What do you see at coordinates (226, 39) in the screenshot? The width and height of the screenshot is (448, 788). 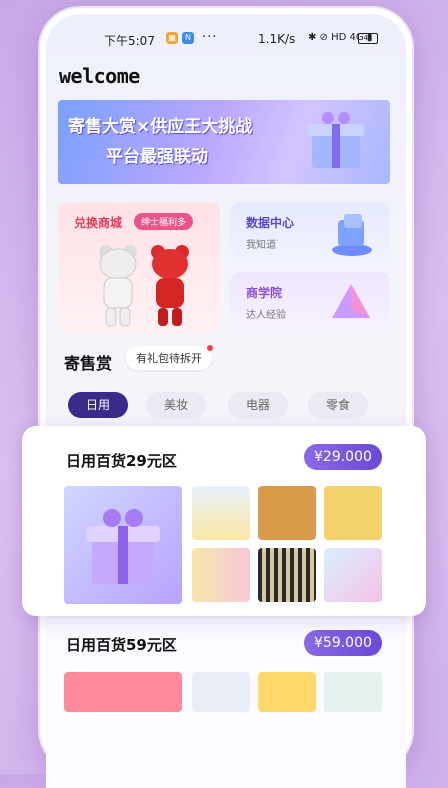 I see `status-bar: 下午5:07 ▦ N ··· 1.1K/s ✱ ⊘ HD 4G ▮ 43` at bounding box center [226, 39].